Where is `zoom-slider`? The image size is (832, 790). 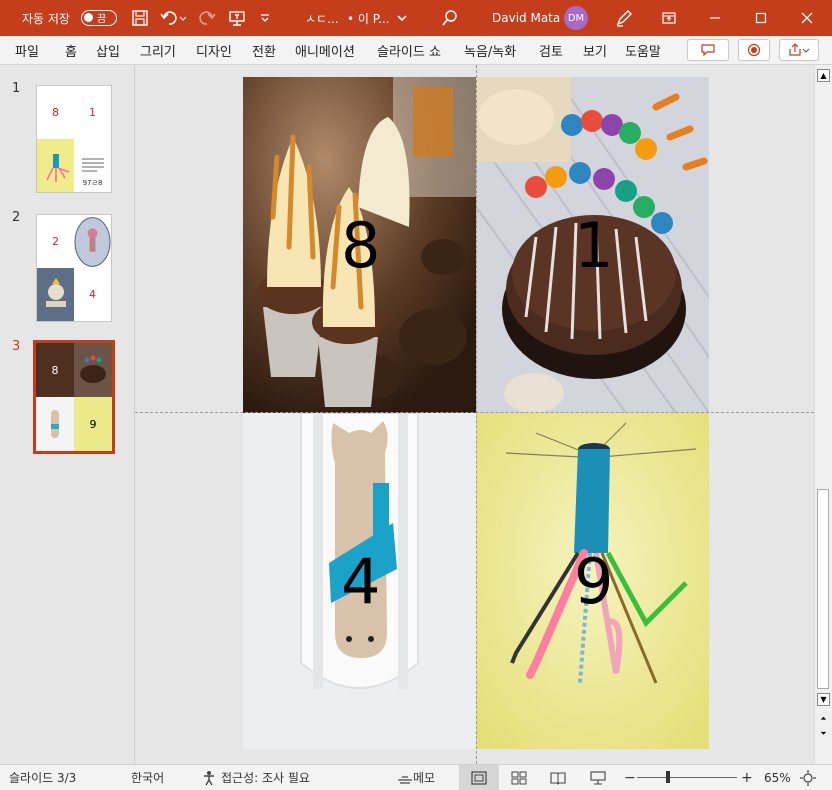
zoom-slider is located at coordinates (687, 777).